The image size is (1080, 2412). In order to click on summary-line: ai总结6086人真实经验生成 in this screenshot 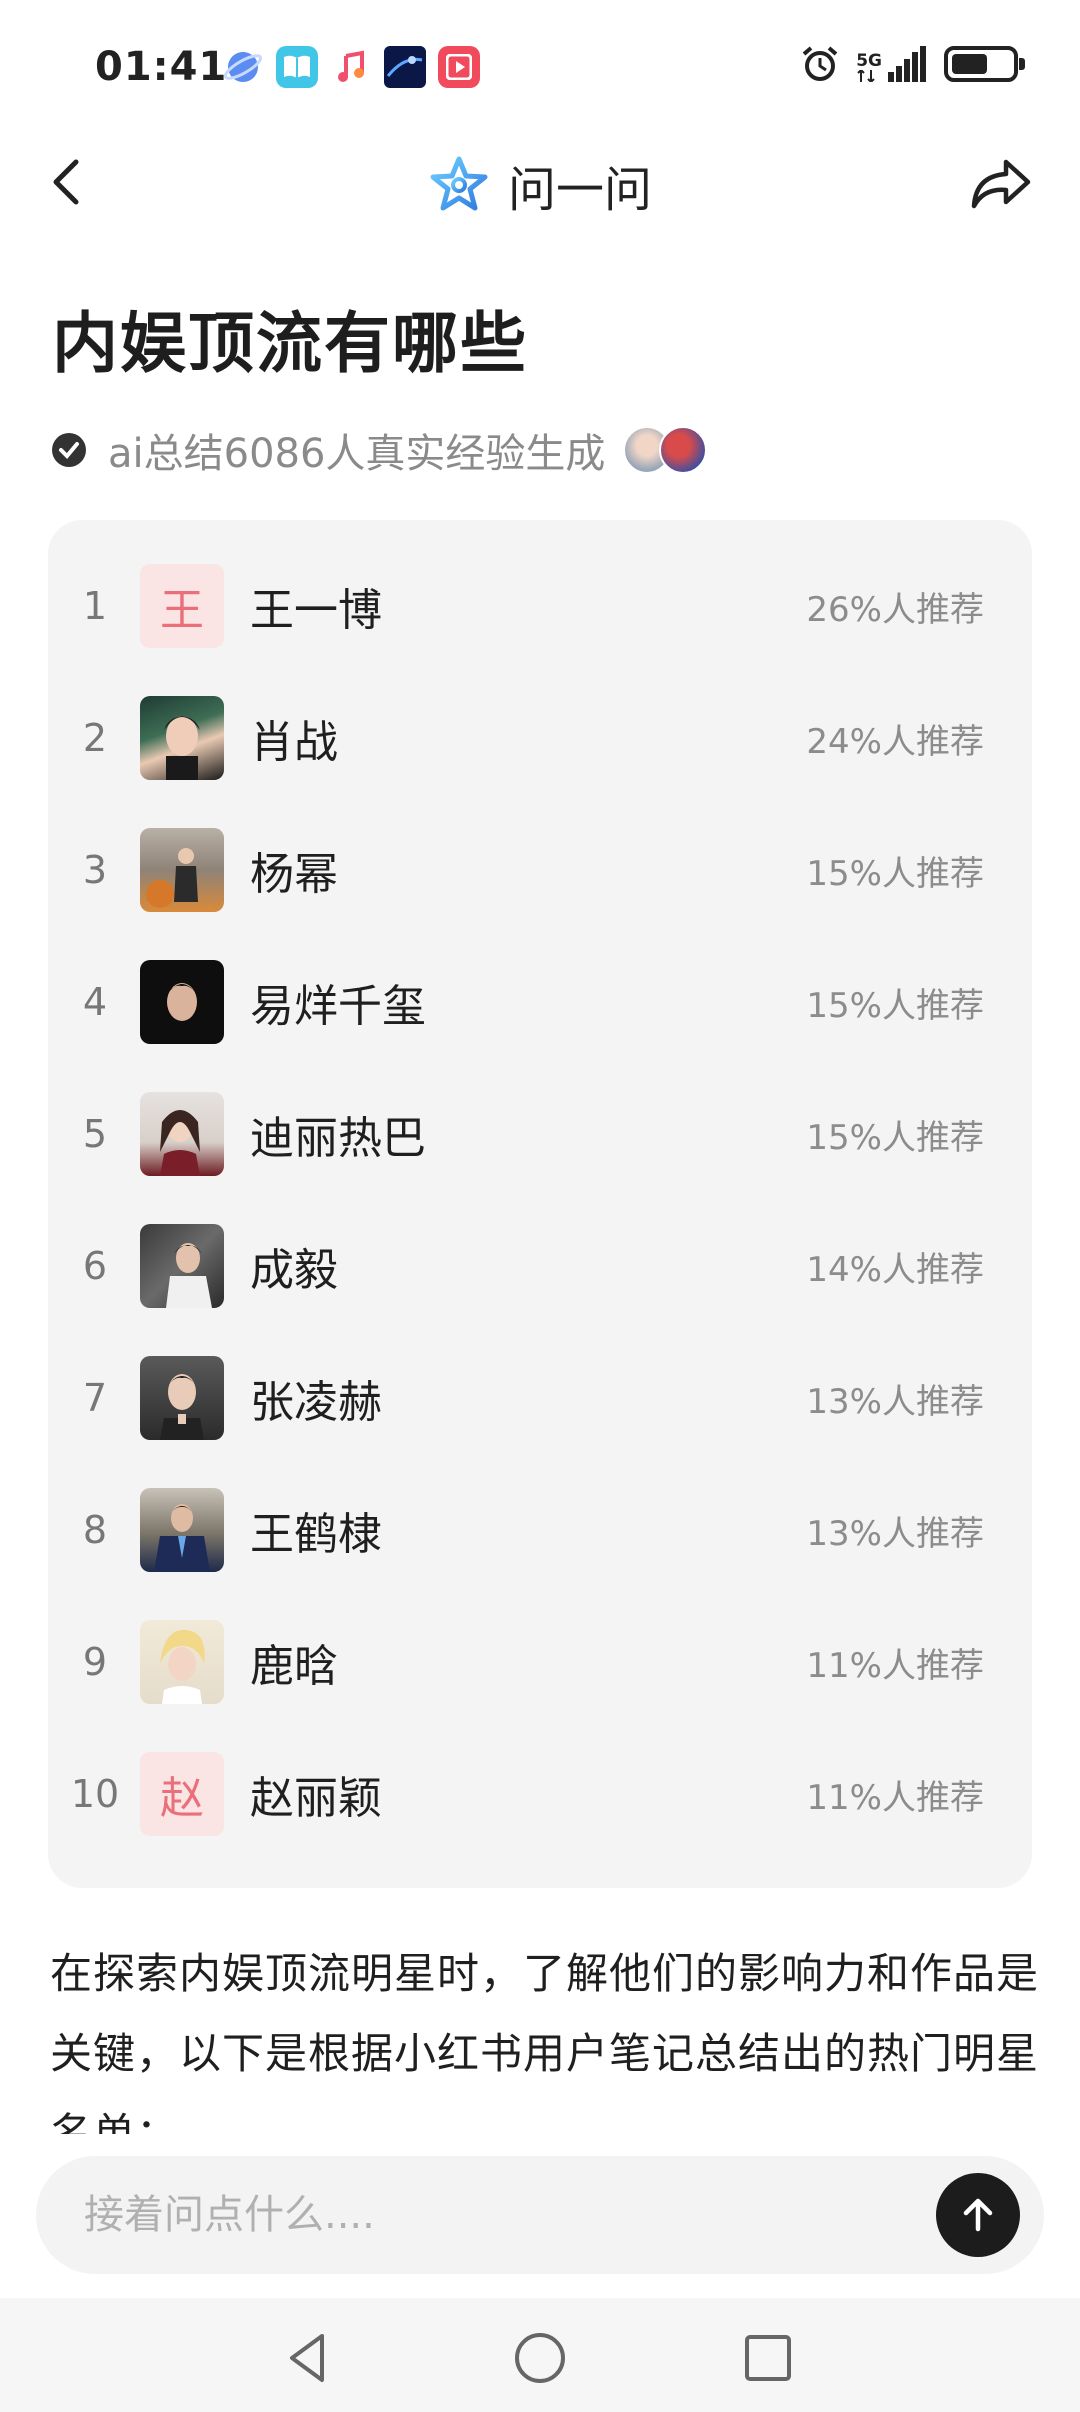, I will do `click(380, 450)`.